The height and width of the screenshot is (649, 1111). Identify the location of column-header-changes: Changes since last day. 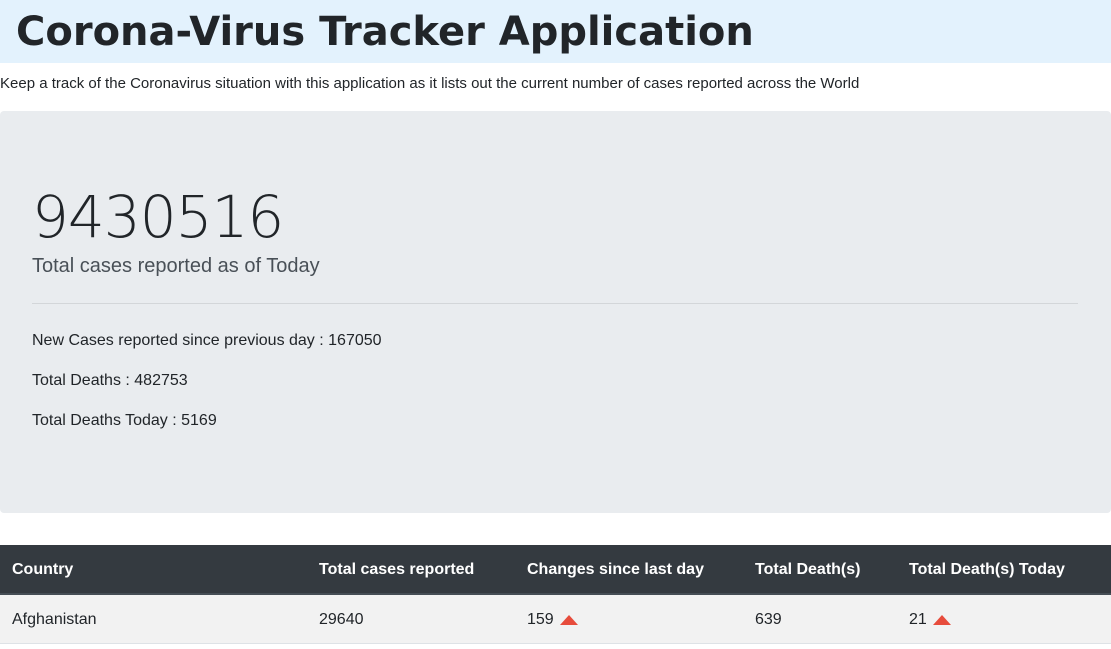
(615, 569).